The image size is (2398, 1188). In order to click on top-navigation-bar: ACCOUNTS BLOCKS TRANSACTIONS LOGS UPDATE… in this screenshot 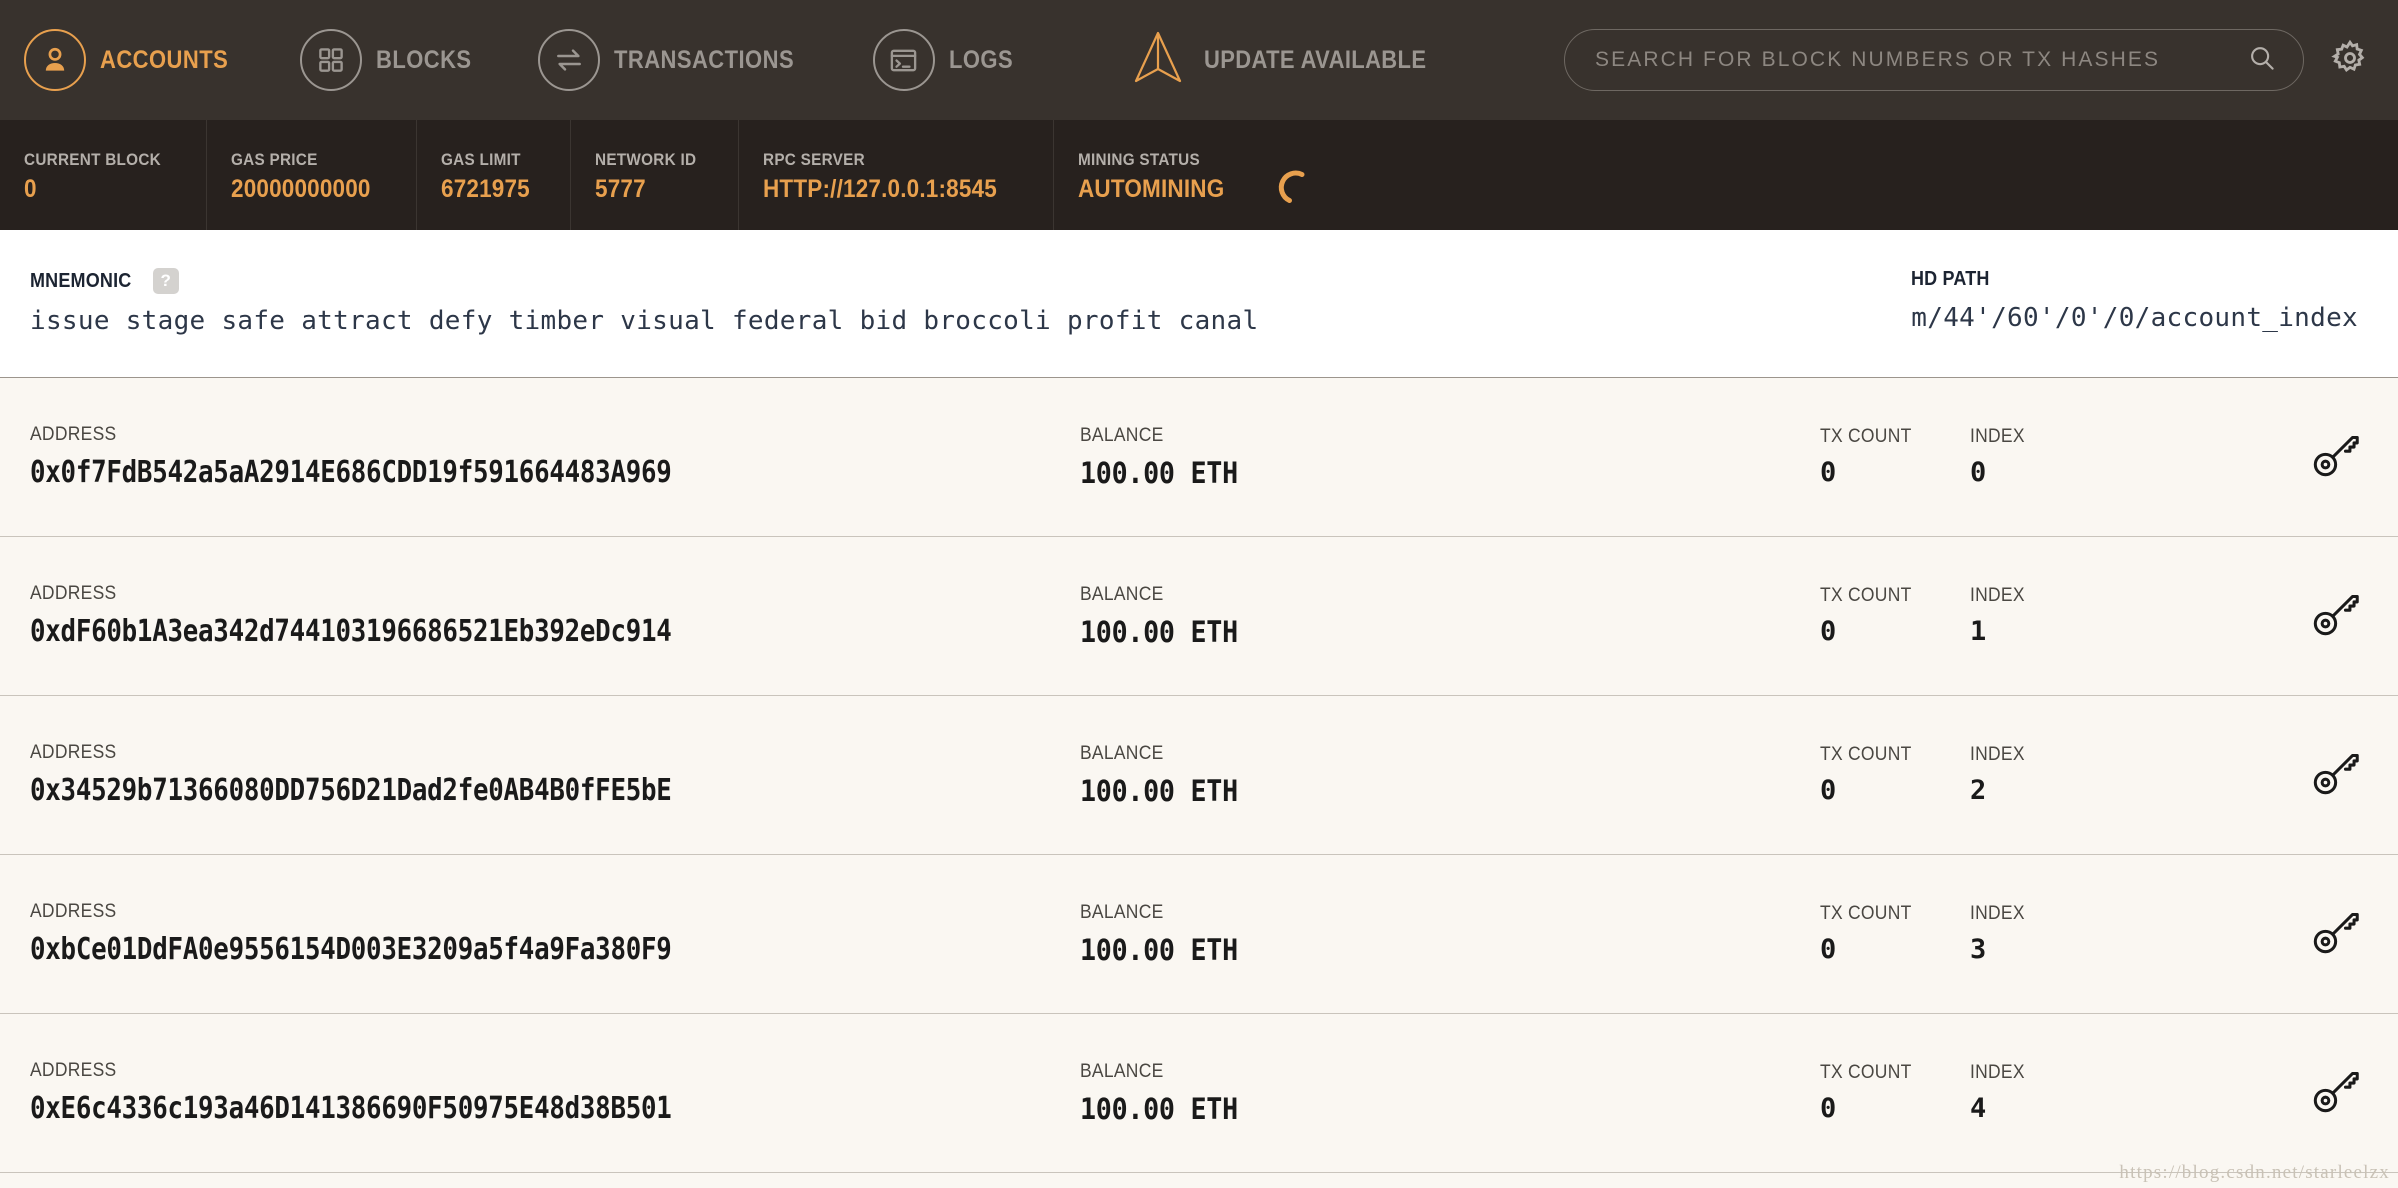, I will do `click(1199, 60)`.